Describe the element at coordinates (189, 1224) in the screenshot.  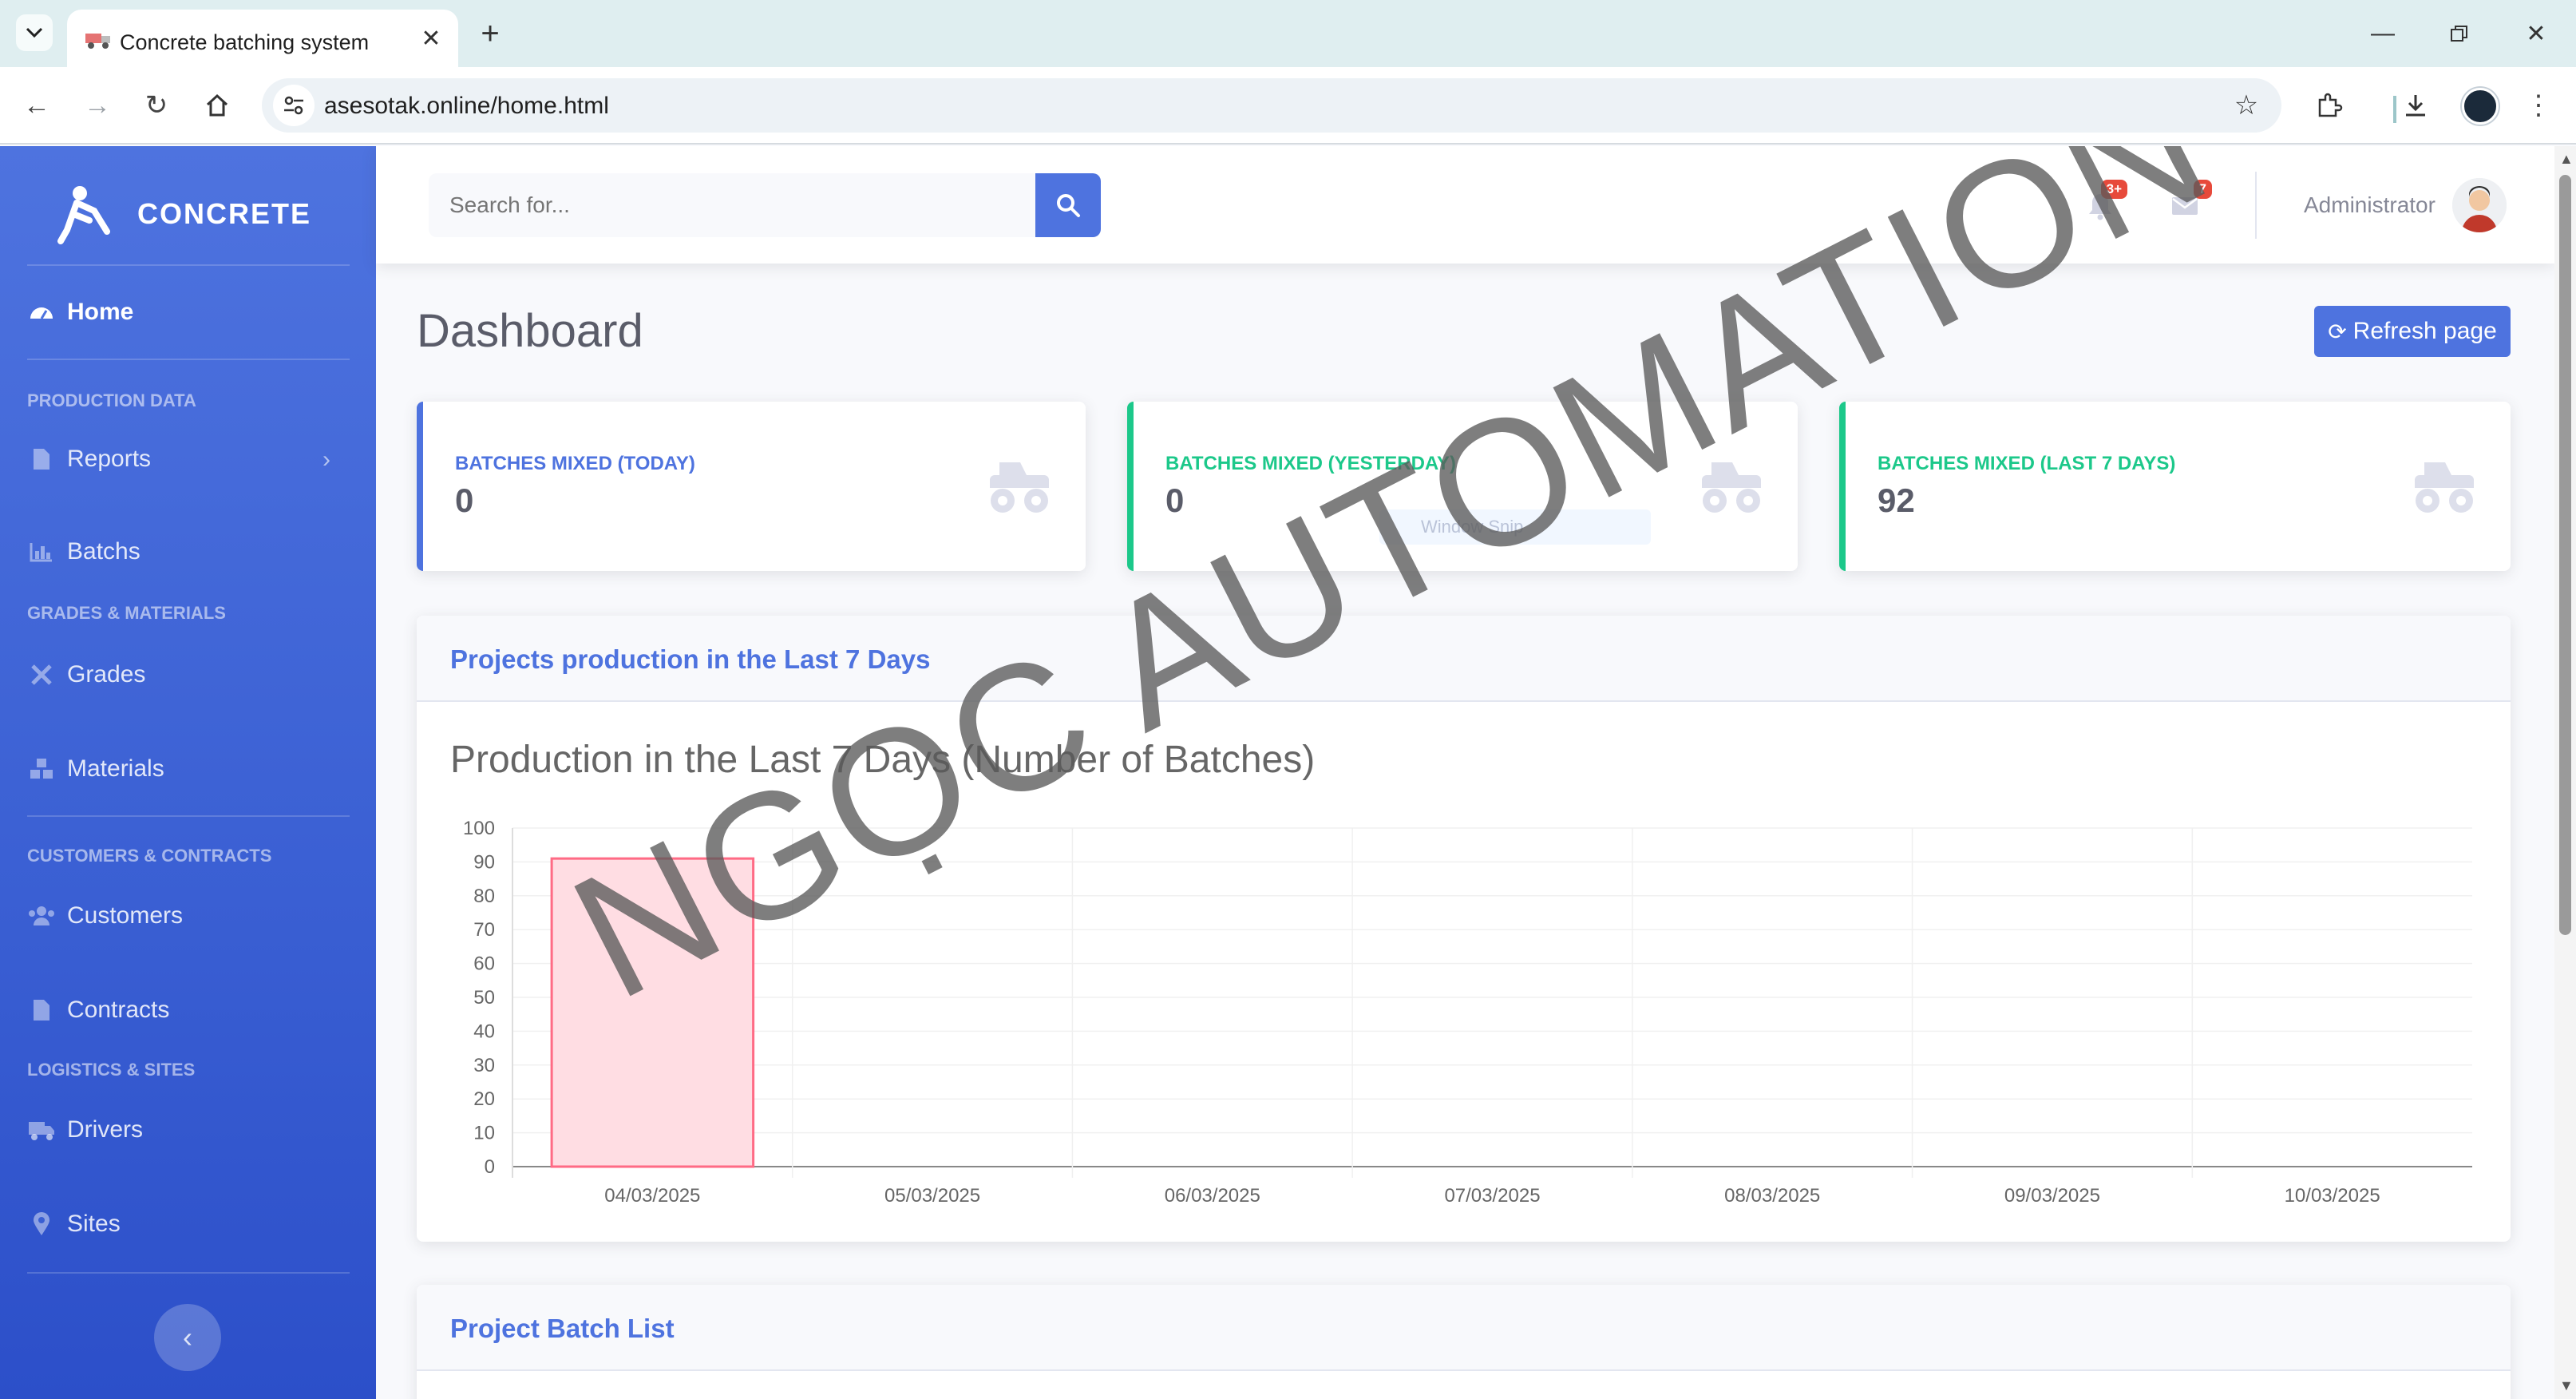
I see `sidebar-item-sites: Sites` at that location.